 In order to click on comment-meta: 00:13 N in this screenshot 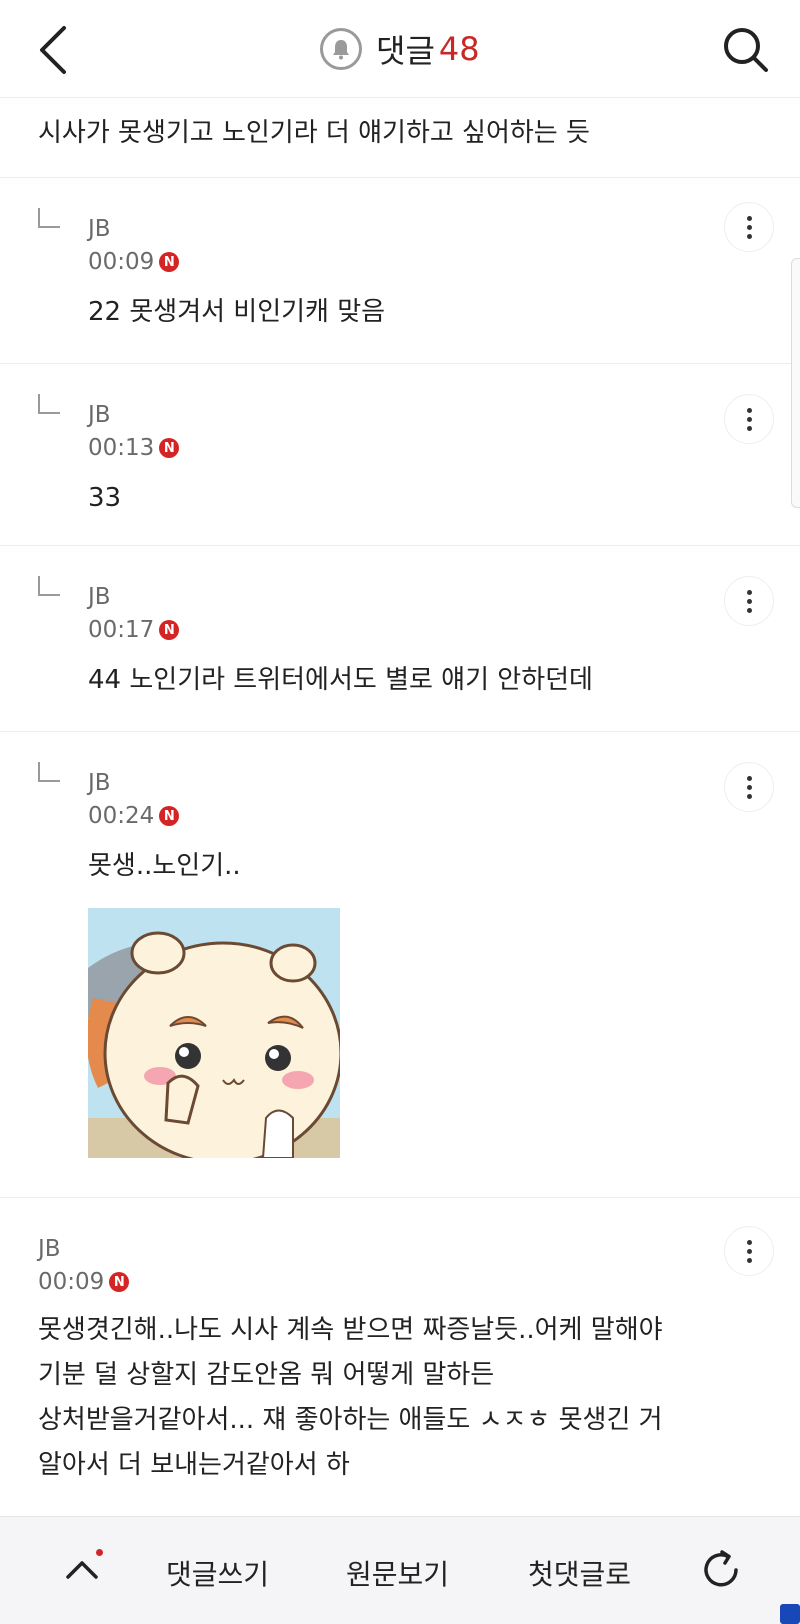, I will do `click(134, 448)`.